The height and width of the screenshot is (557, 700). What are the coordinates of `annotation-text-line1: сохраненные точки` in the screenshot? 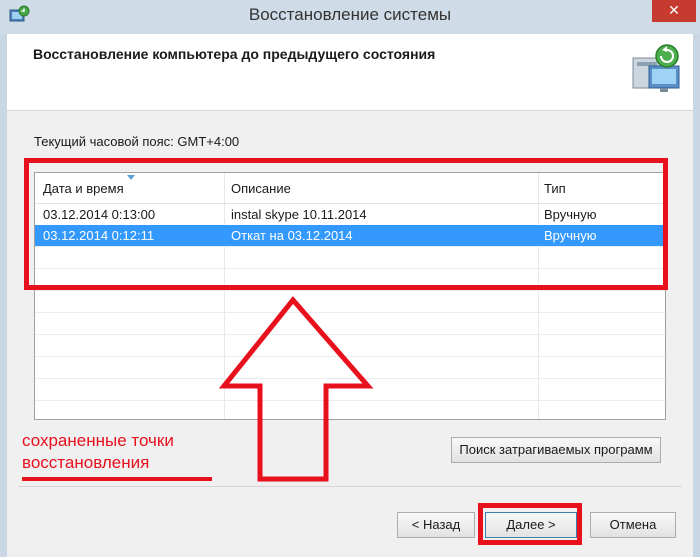 It's located at (98, 440).